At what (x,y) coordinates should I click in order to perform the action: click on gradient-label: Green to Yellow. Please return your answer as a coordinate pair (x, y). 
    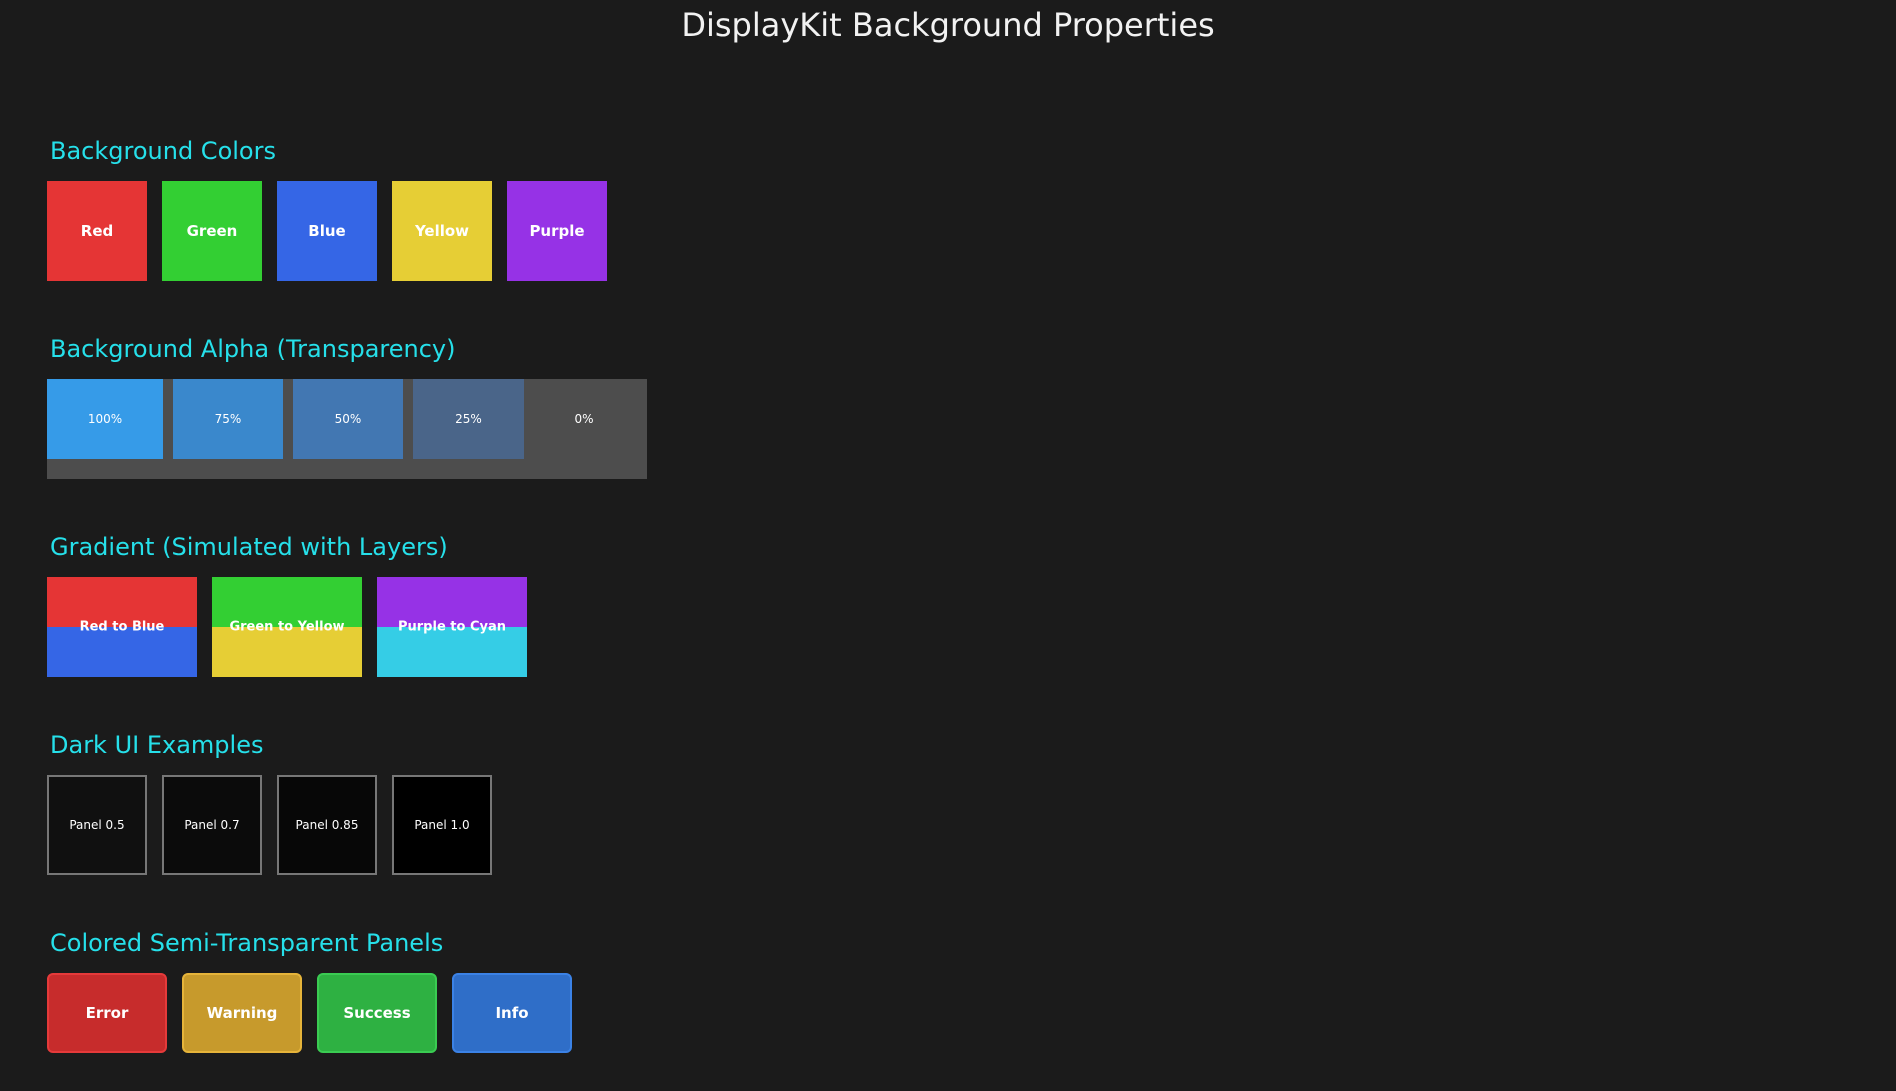
    Looking at the image, I should click on (287, 627).